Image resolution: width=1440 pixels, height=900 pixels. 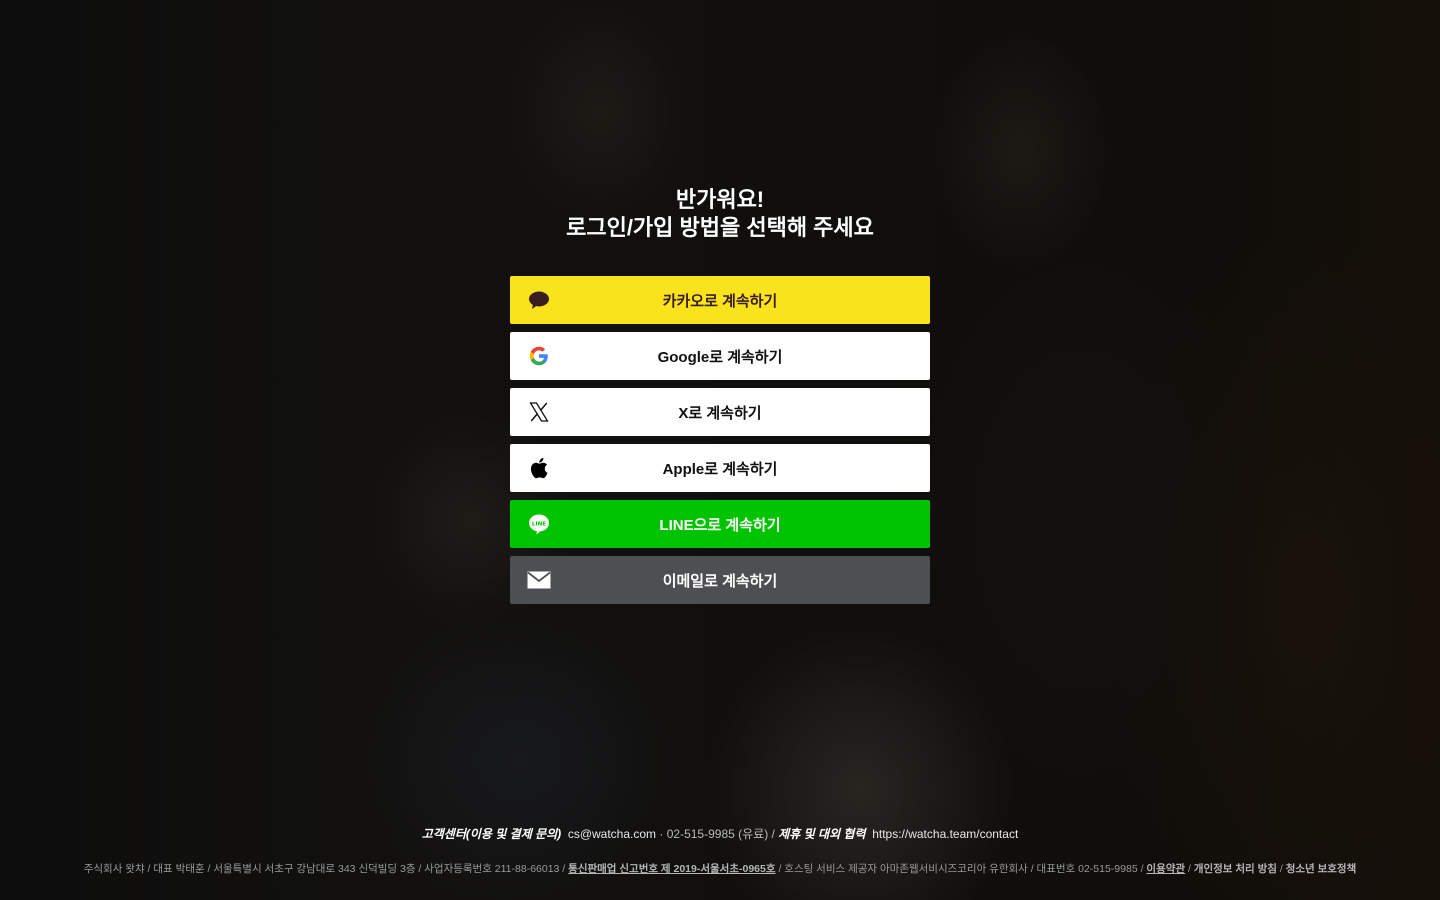 I want to click on x-logo-icon, so click(x=539, y=412).